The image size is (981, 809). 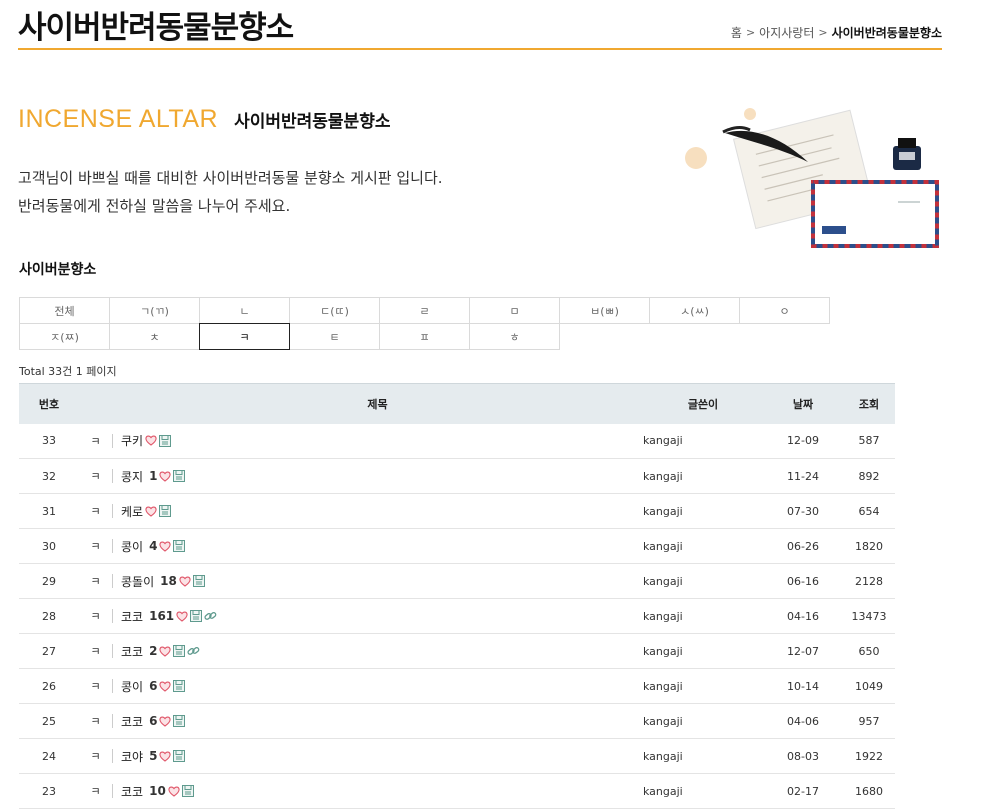 I want to click on filter-tab: ㅋ, so click(x=244, y=336).